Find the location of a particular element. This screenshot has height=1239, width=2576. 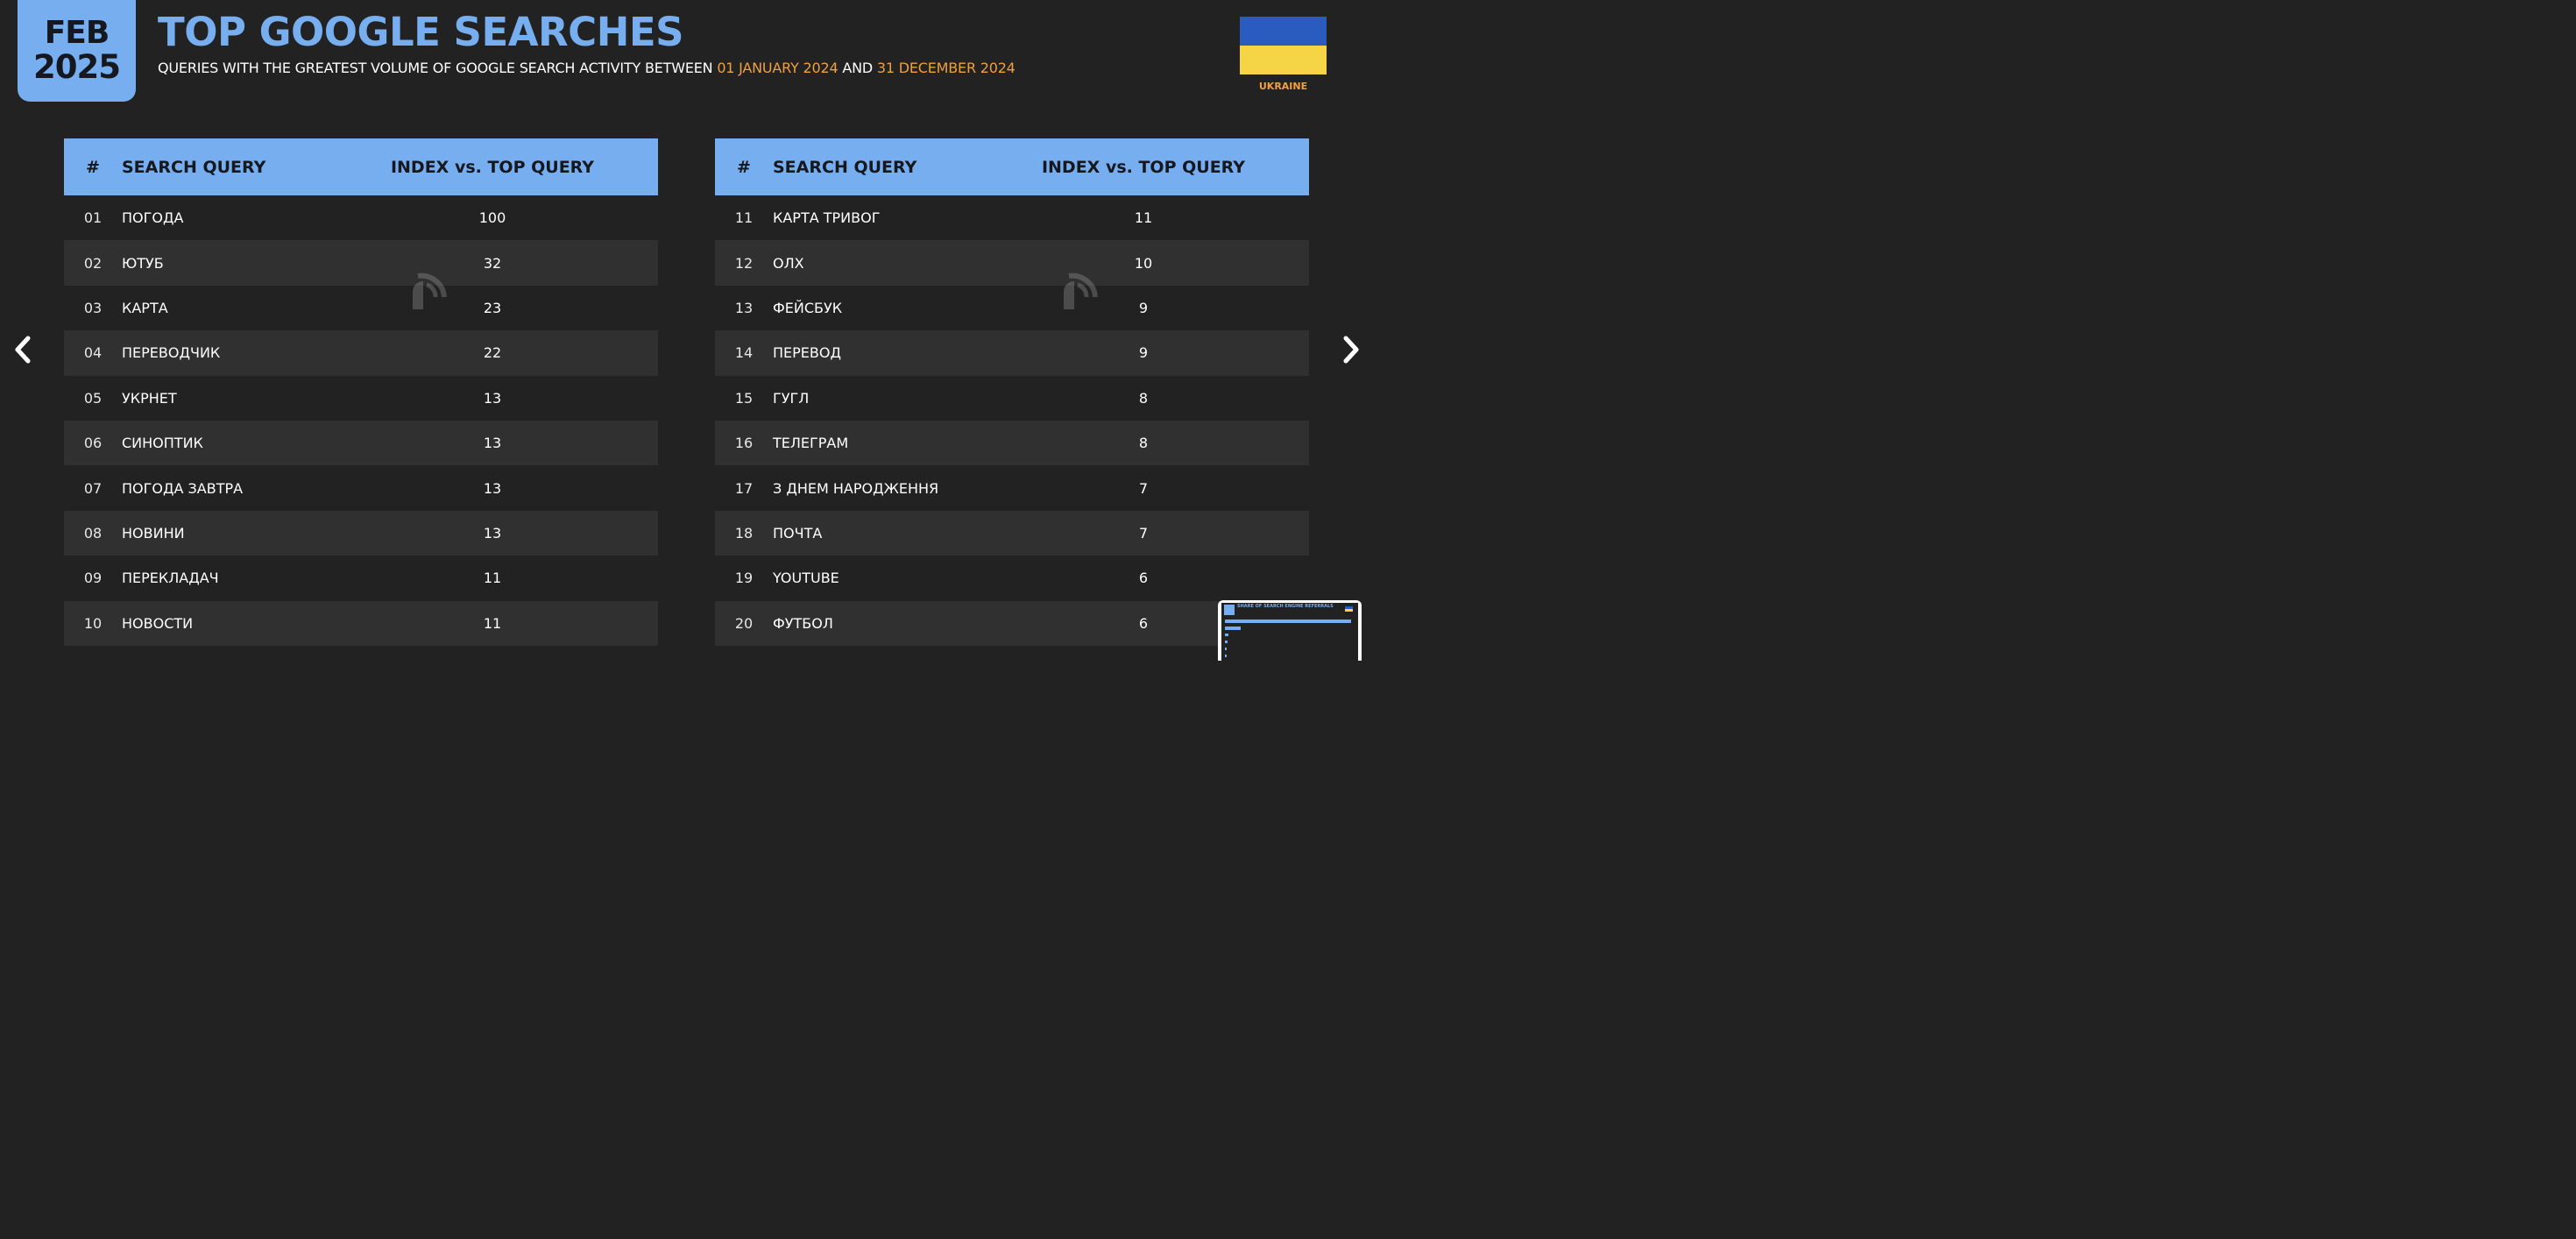

row-index: 7 is located at coordinates (1143, 533).